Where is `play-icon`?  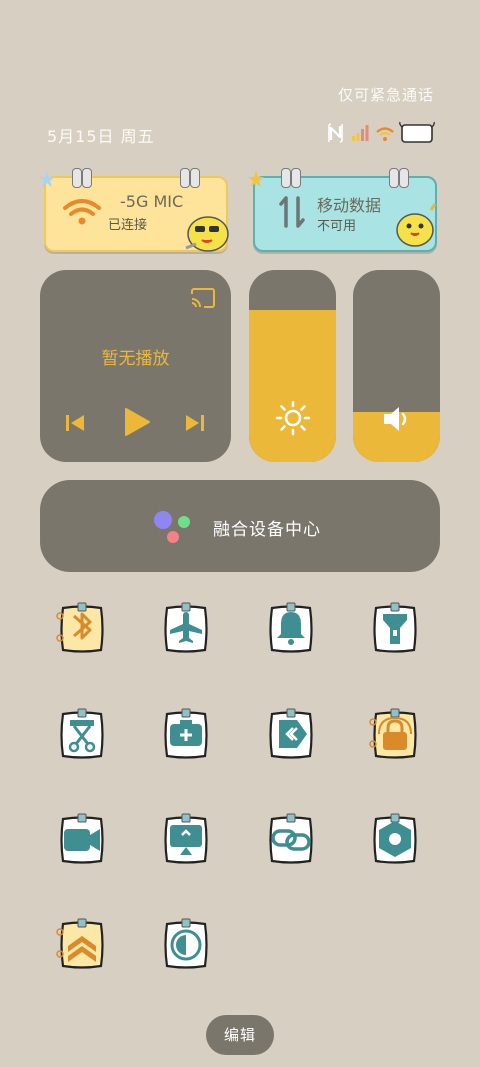
play-icon is located at coordinates (137, 422).